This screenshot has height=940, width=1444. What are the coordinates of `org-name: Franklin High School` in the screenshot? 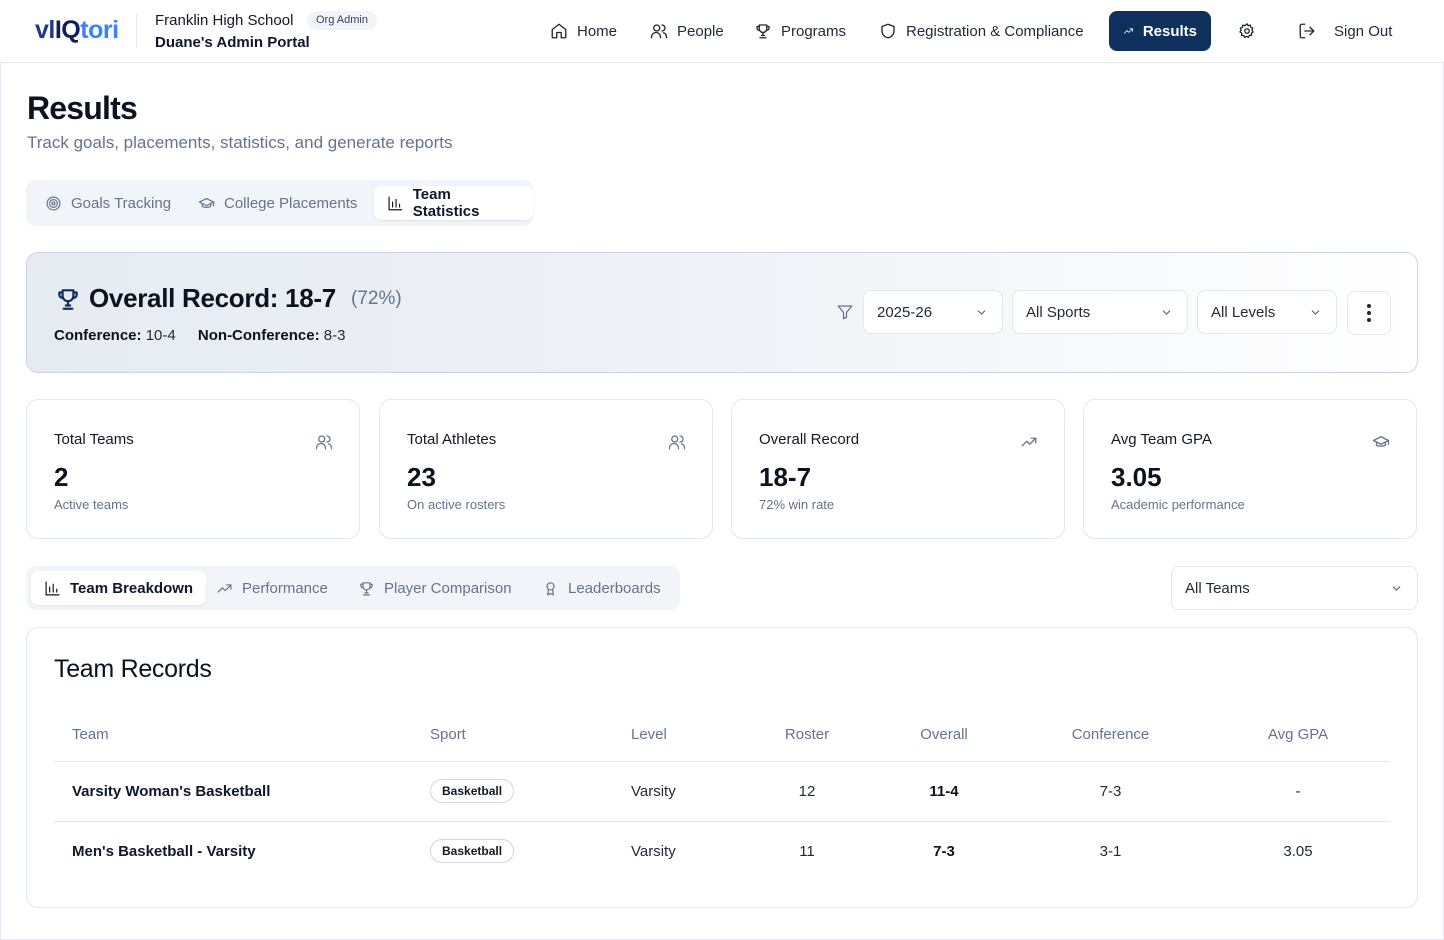 It's located at (224, 20).